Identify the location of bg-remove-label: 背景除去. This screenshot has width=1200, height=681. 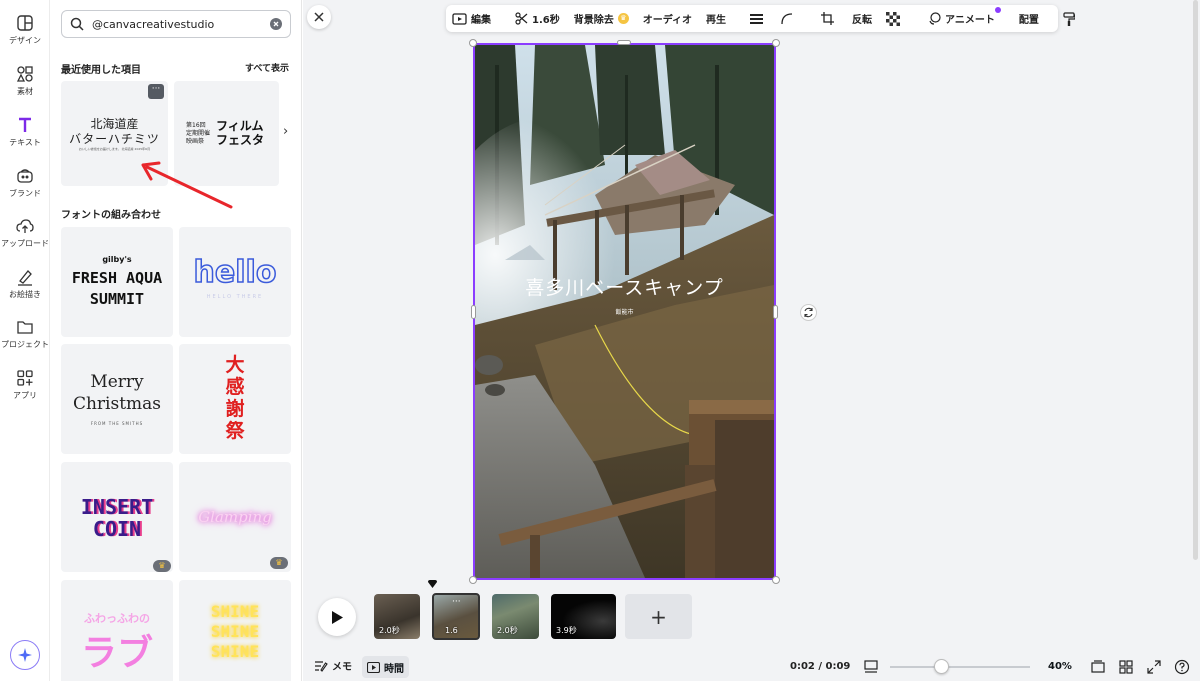
(593, 20).